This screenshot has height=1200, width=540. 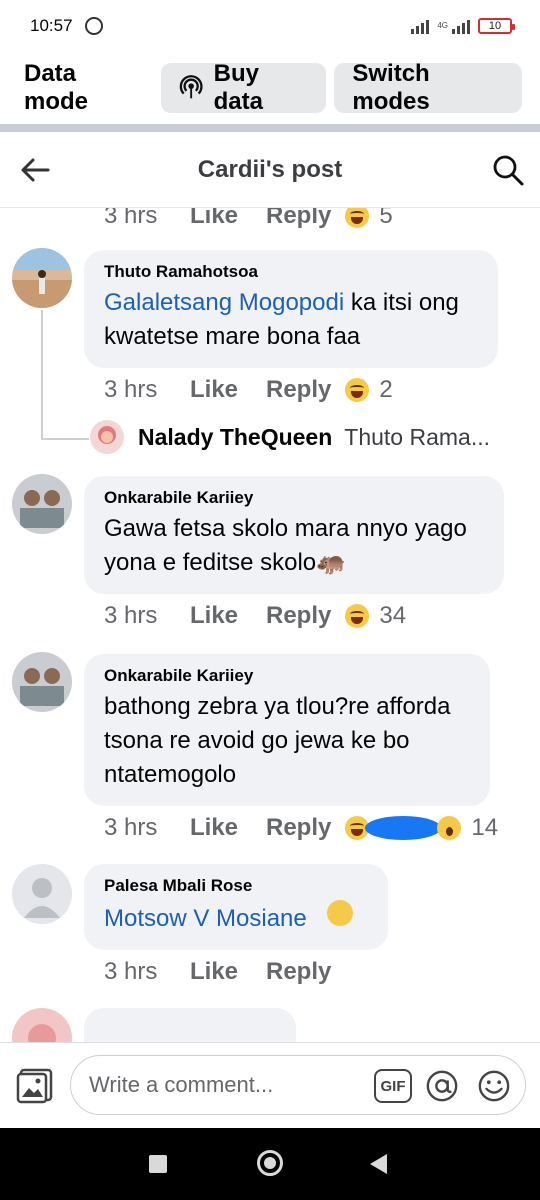 I want to click on mention-link: Galaletsang Mogopodi, so click(x=224, y=302).